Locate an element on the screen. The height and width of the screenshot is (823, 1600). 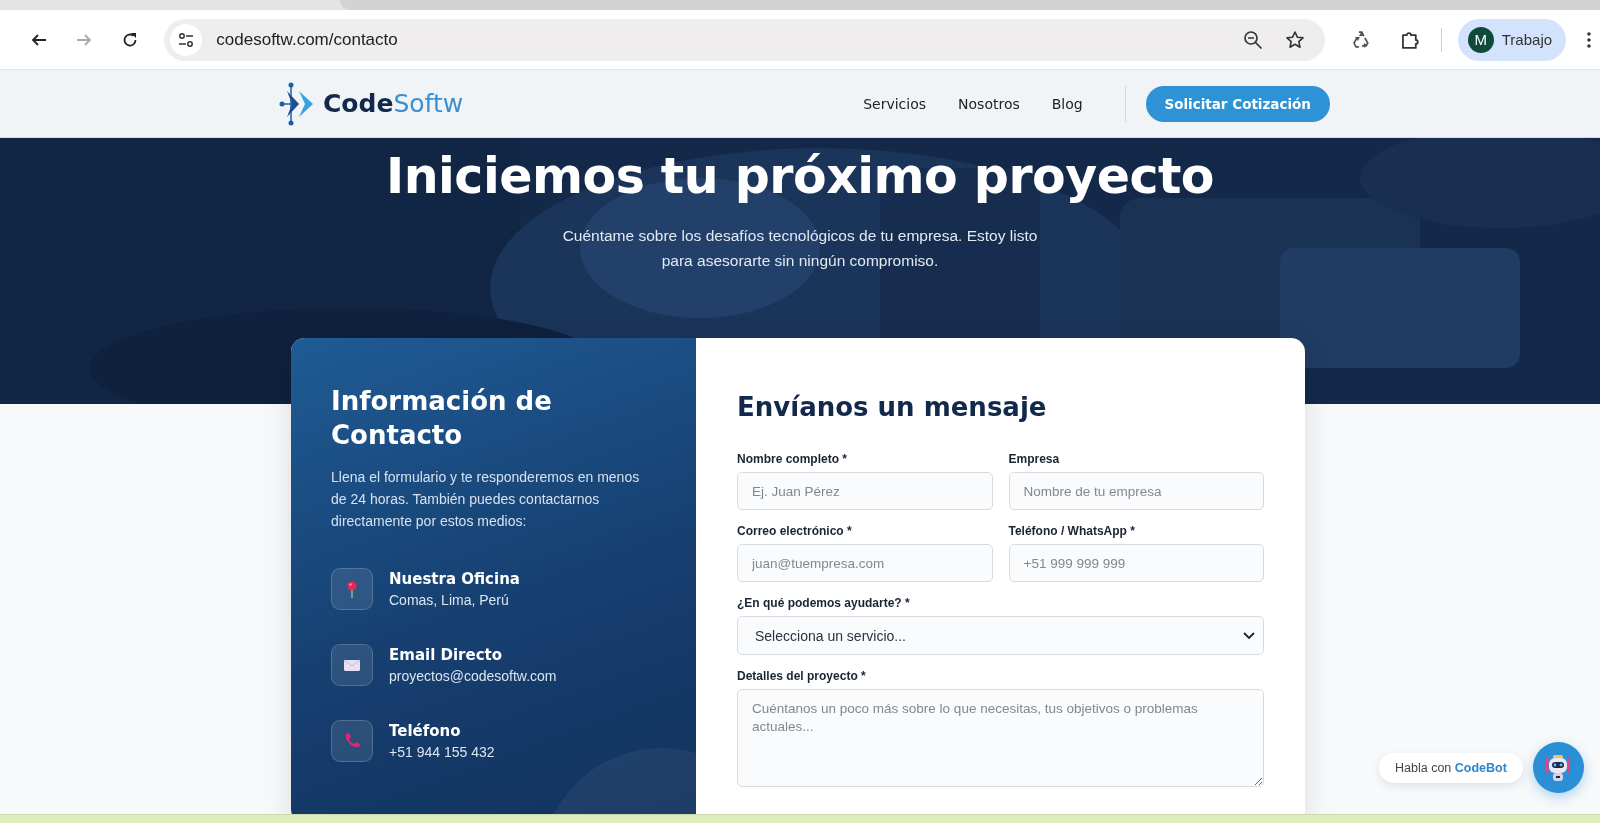
item-value: proyectos@codesoftw.com is located at coordinates (473, 676).